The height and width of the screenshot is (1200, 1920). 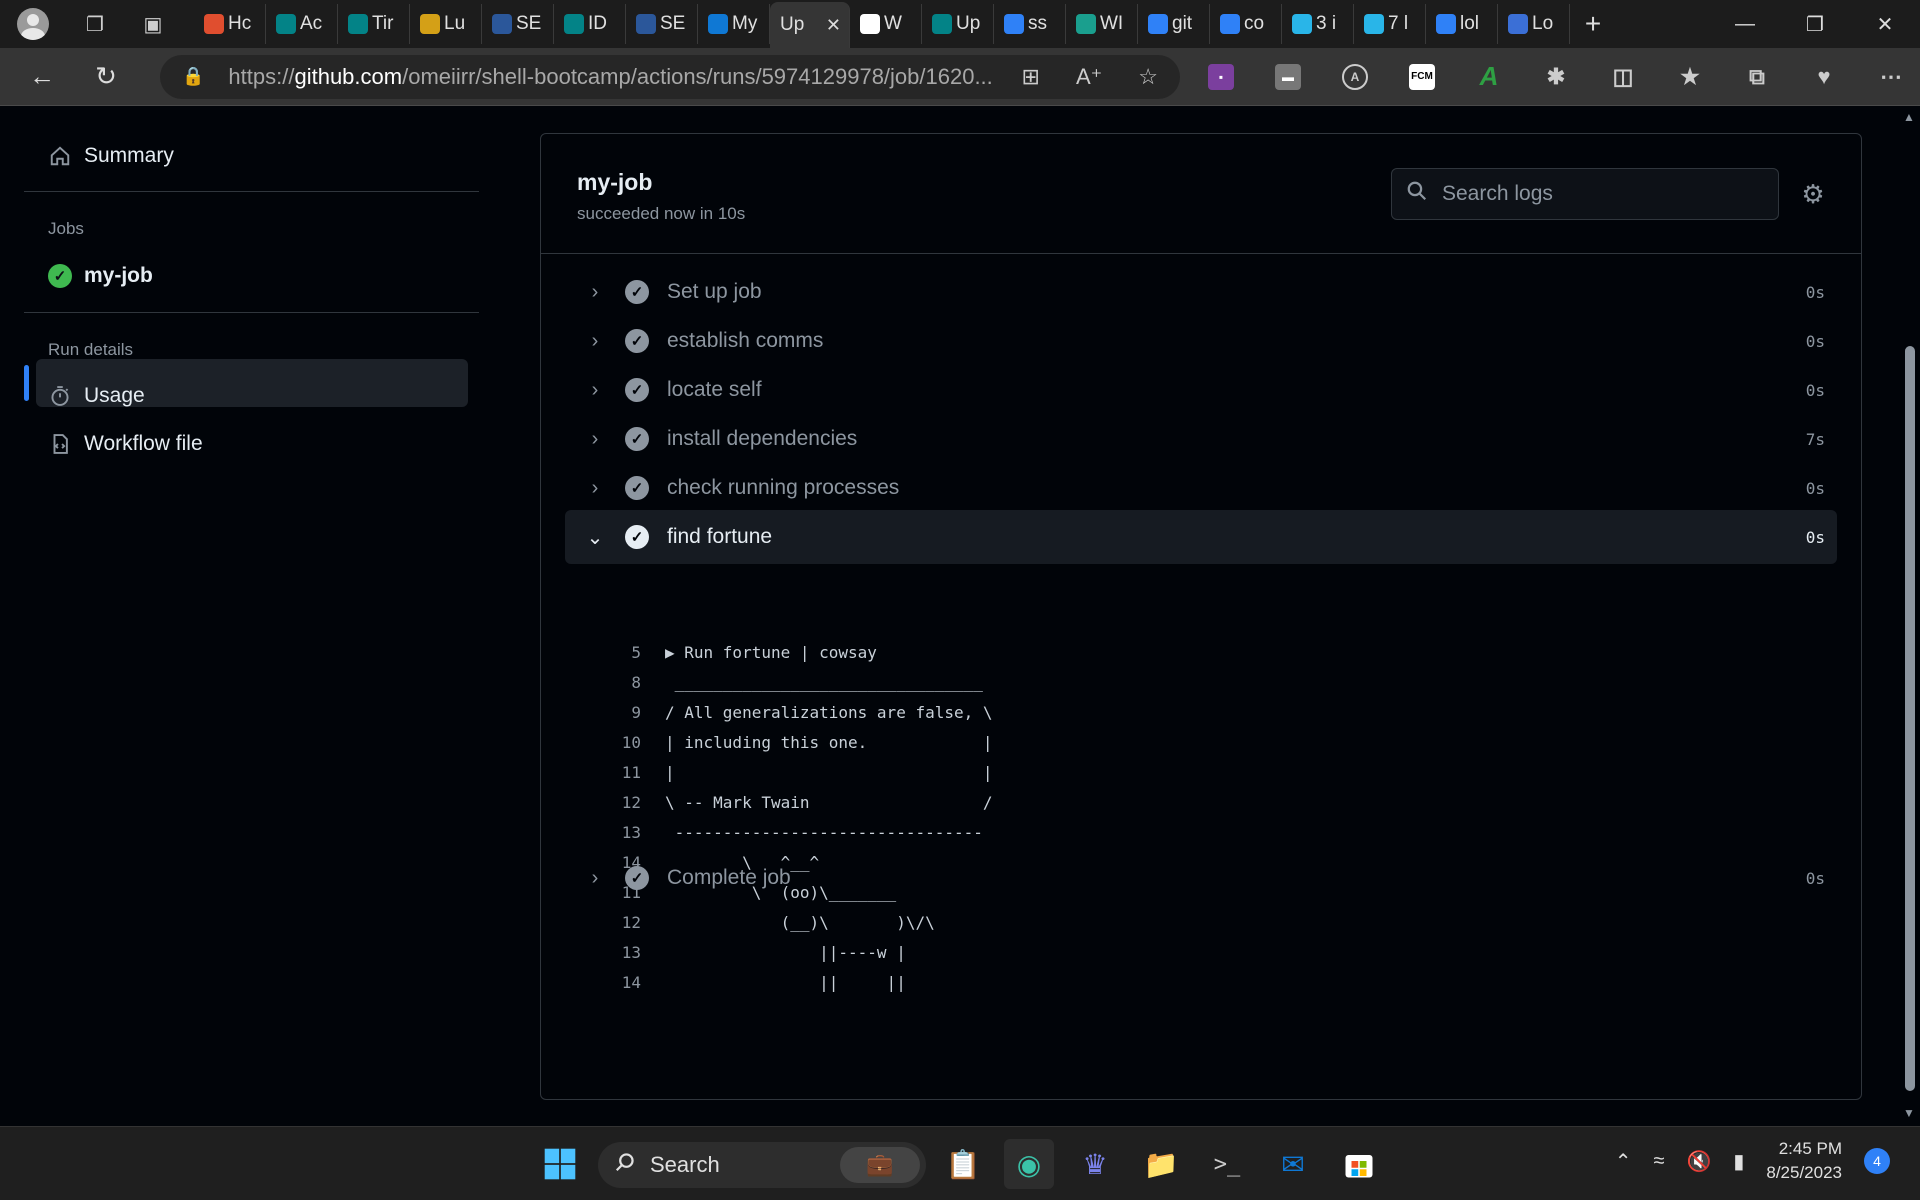 What do you see at coordinates (1288, 76) in the screenshot?
I see `extension-grey-icon: ▬` at bounding box center [1288, 76].